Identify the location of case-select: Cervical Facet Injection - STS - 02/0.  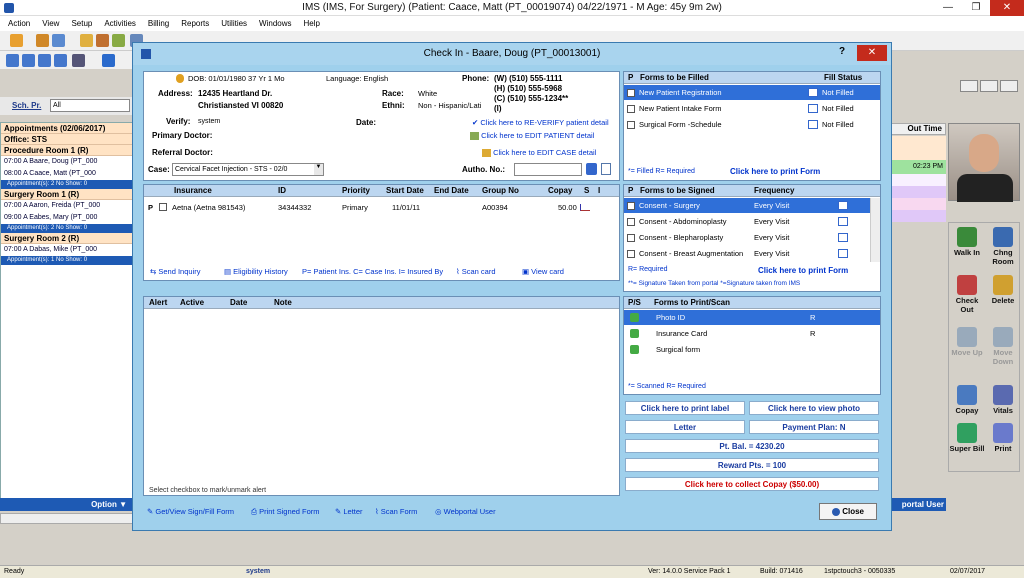
(248, 169).